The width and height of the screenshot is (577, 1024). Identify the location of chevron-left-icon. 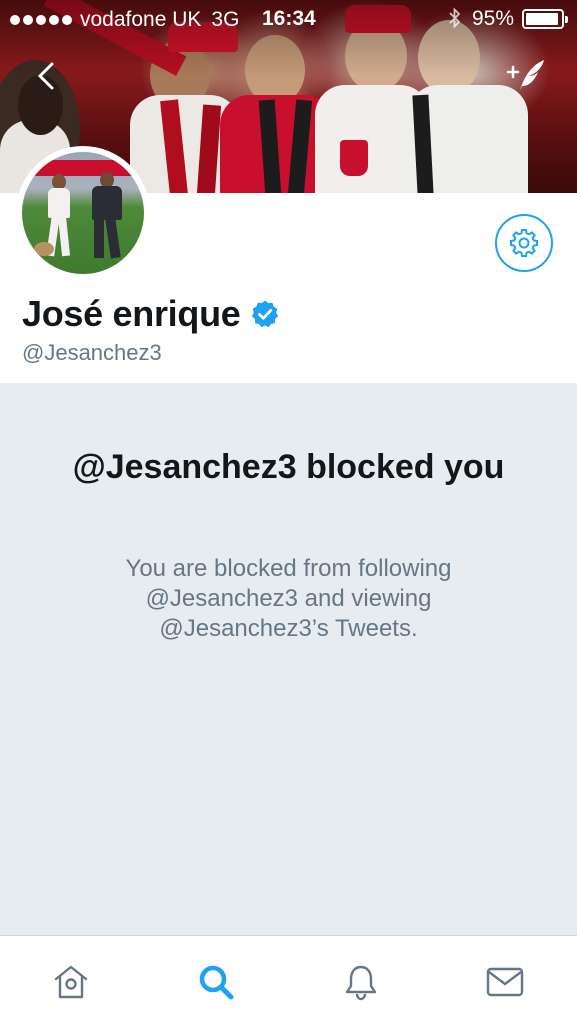
(45, 76).